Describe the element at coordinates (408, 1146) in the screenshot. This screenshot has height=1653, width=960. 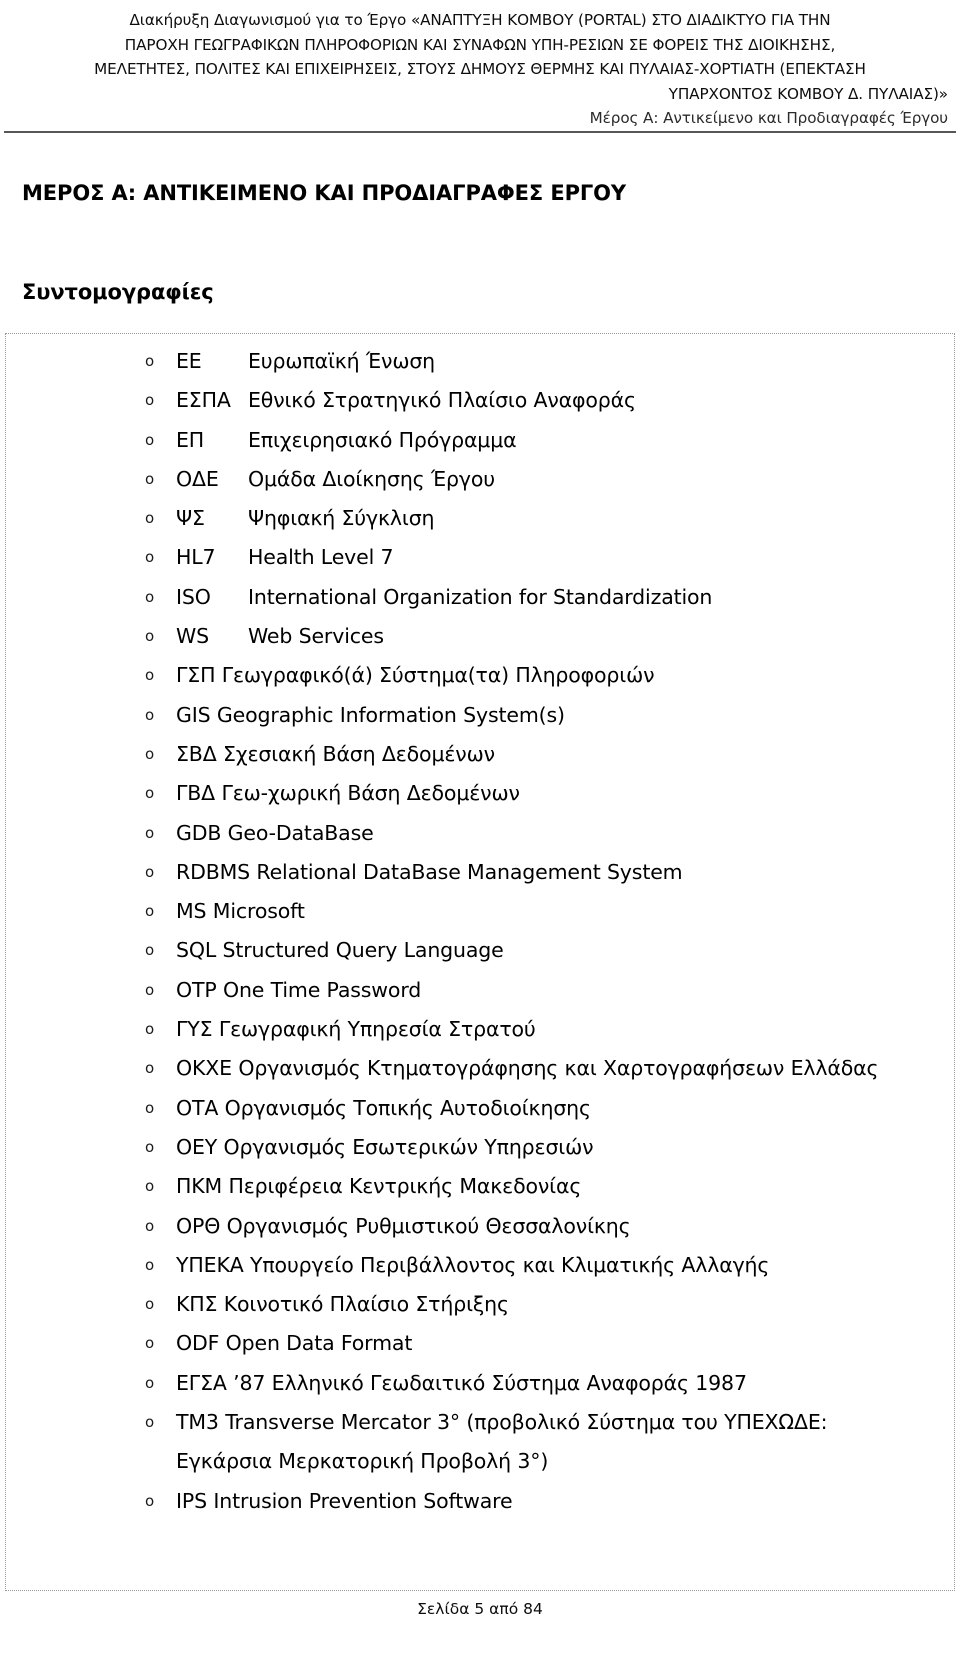
I see `abbreviation-definition: Οργανισμός Εσωτερικών Υπηρεσιών` at that location.